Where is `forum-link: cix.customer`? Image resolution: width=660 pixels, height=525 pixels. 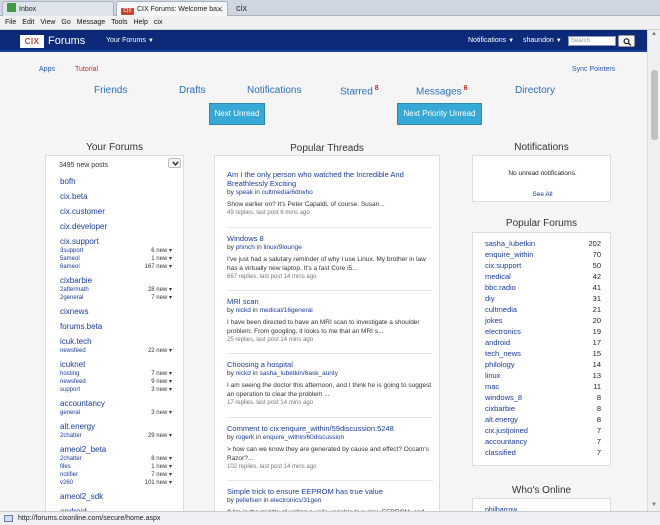
forum-link: cix.customer is located at coordinates (116, 211).